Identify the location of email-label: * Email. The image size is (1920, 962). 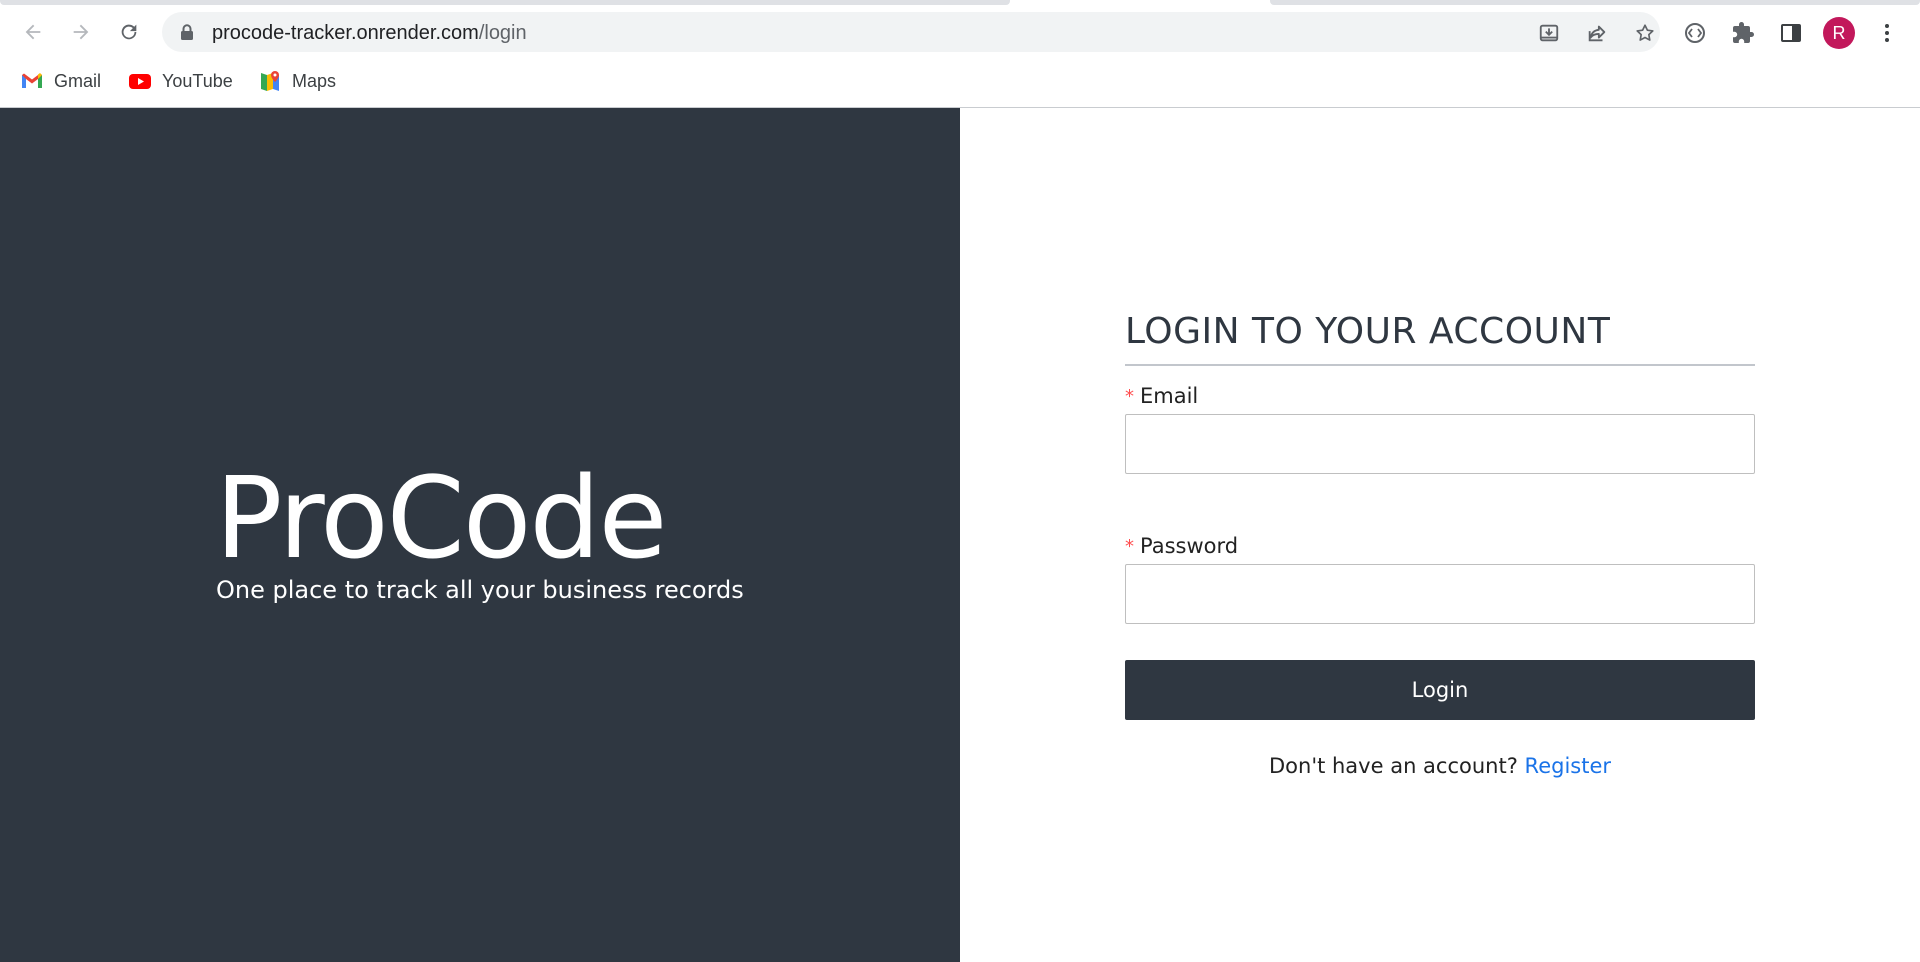
(1440, 396).